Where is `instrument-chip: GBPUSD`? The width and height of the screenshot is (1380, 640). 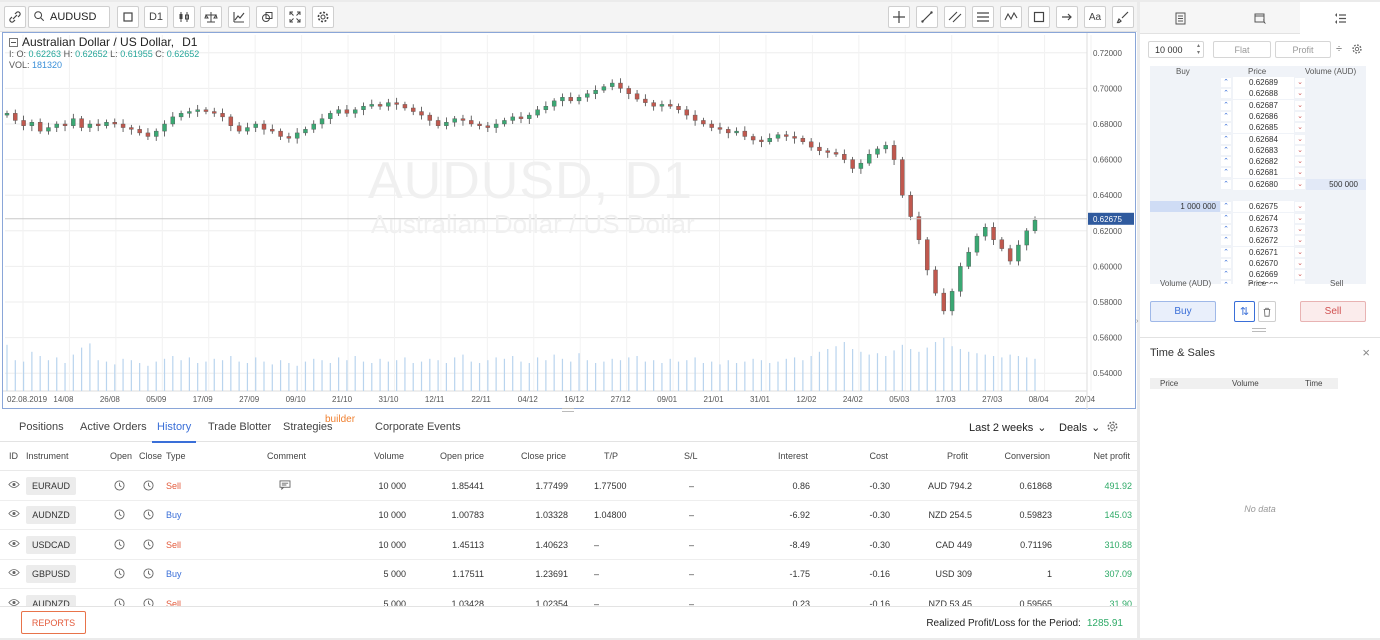
instrument-chip: GBPUSD is located at coordinates (51, 574).